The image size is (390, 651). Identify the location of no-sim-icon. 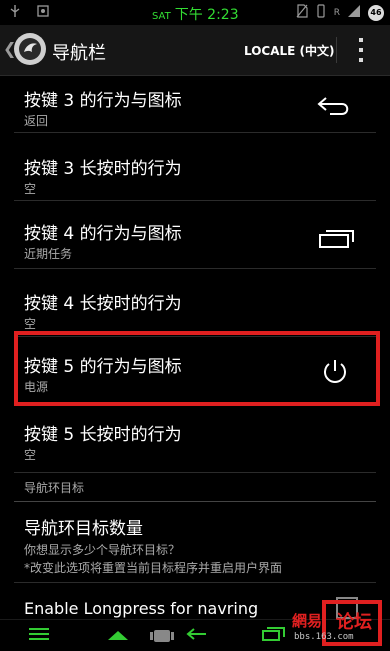
(302, 12).